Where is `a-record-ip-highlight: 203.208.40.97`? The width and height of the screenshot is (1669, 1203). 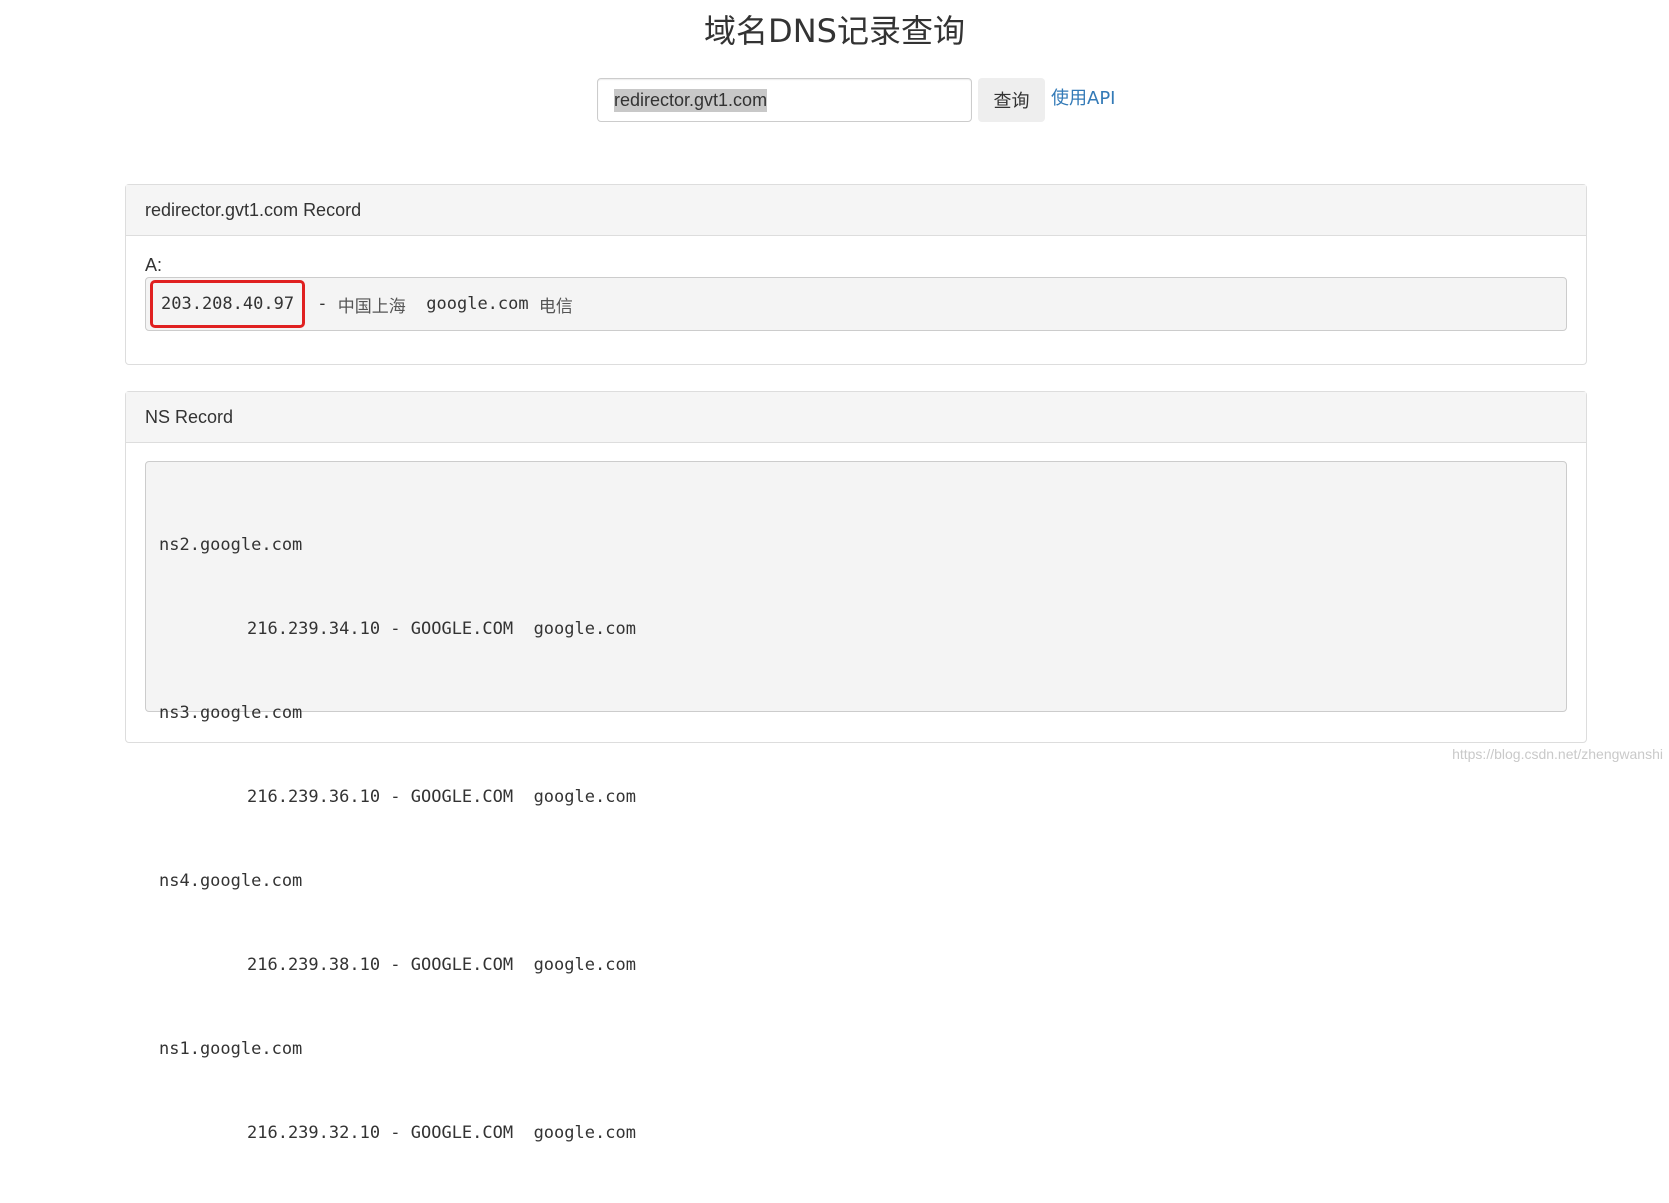 a-record-ip-highlight: 203.208.40.97 is located at coordinates (227, 304).